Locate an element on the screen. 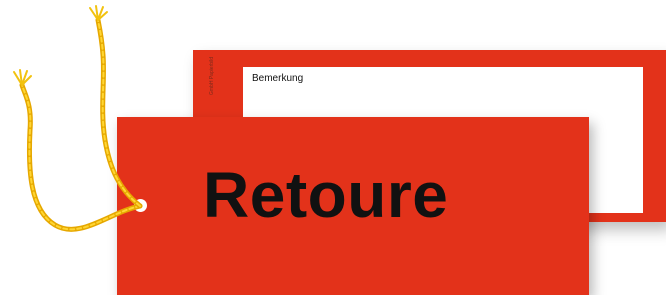 The width and height of the screenshot is (666, 295). remark-label: Bemerkung is located at coordinates (278, 78).